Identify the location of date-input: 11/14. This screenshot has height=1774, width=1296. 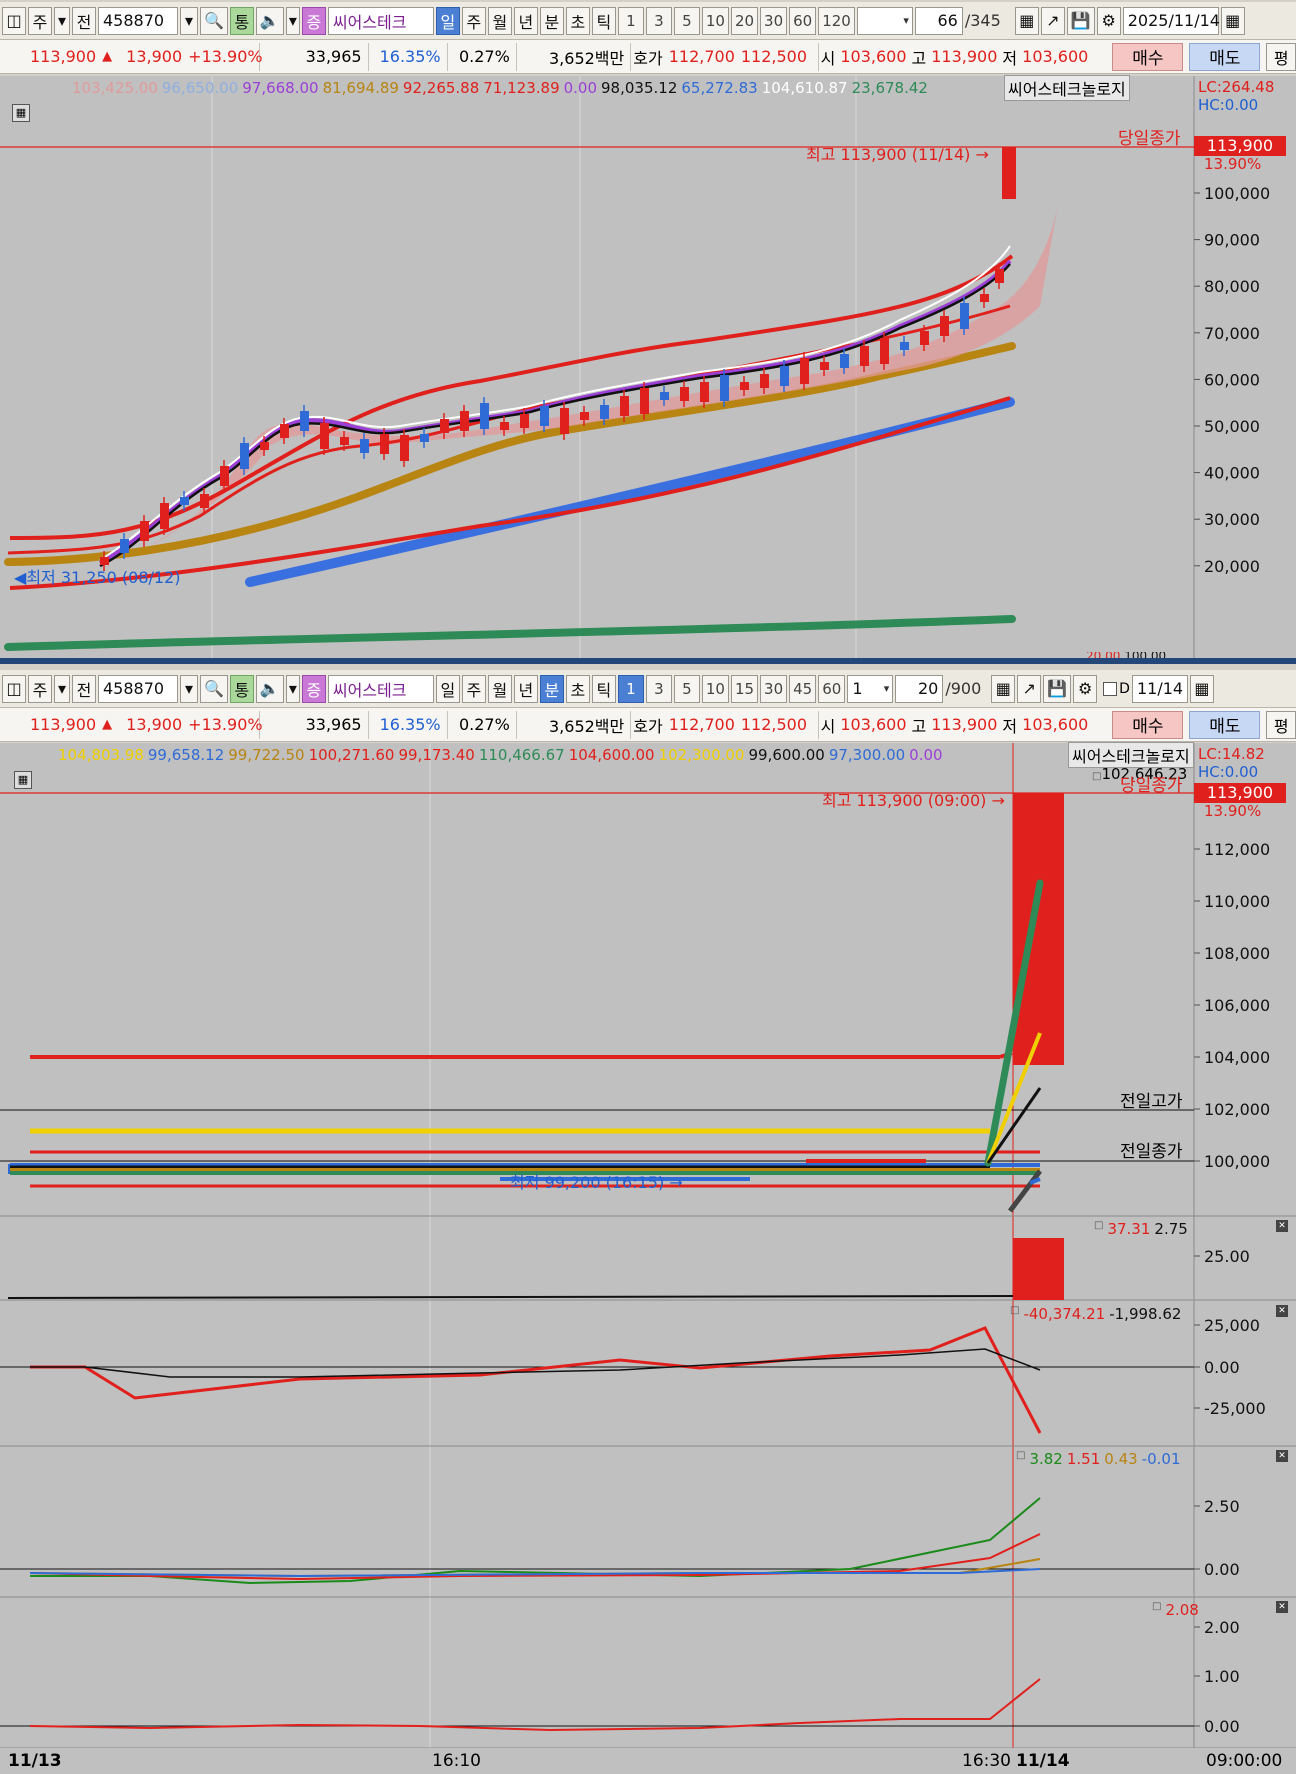
(1159, 688).